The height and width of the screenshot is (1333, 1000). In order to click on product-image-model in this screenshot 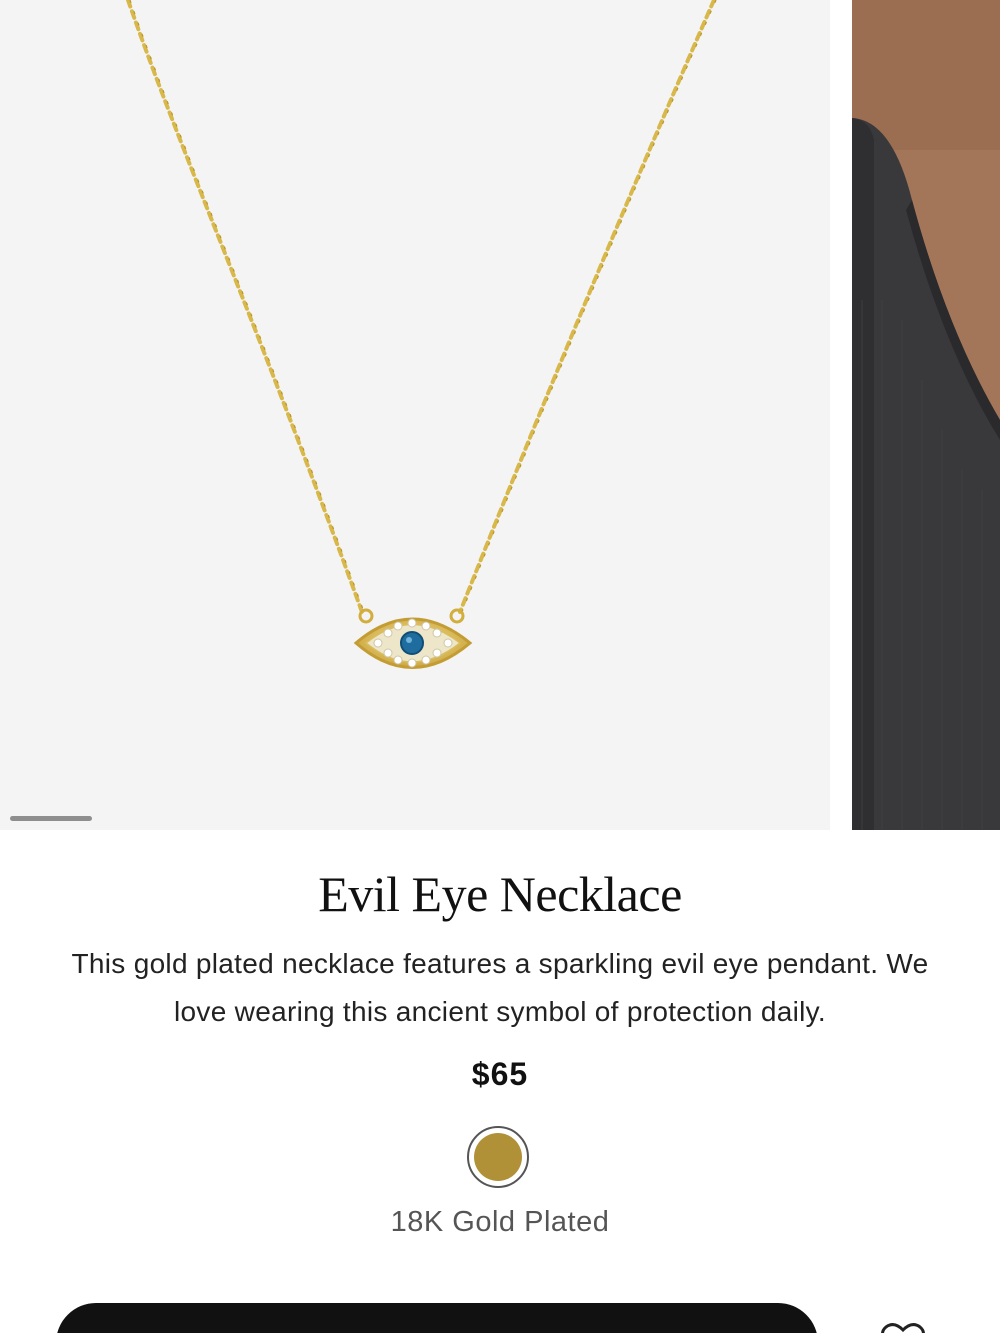, I will do `click(926, 415)`.